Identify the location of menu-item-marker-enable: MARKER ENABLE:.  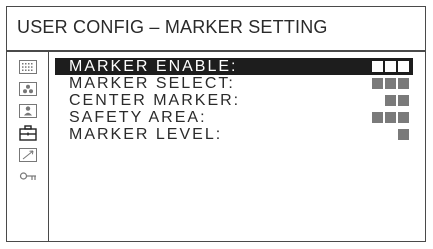
(234, 66).